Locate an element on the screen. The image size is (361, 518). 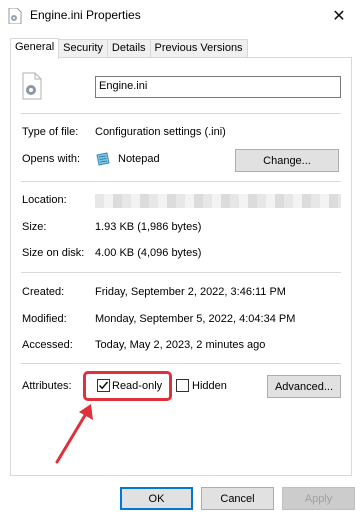
type-of-file-value: Configuration settings (.ini) is located at coordinates (160, 132).